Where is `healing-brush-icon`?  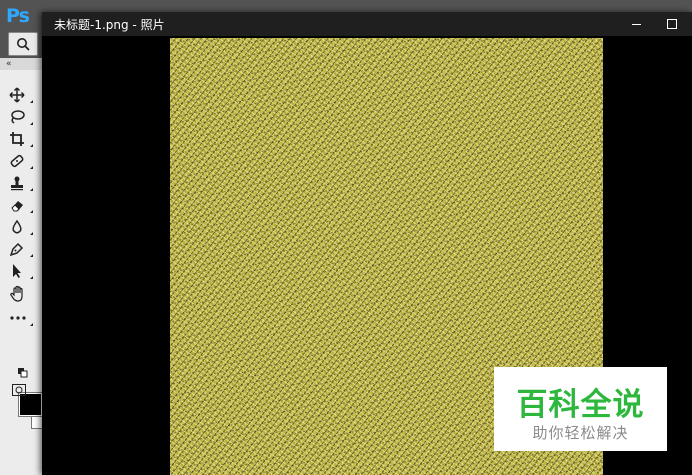
healing-brush-icon is located at coordinates (17, 161).